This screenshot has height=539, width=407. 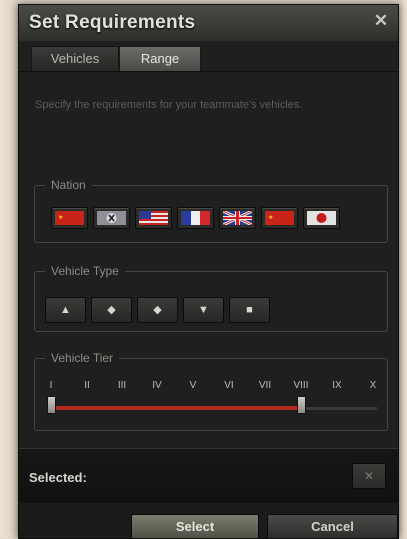 I want to click on tier-label: IX, so click(x=337, y=385).